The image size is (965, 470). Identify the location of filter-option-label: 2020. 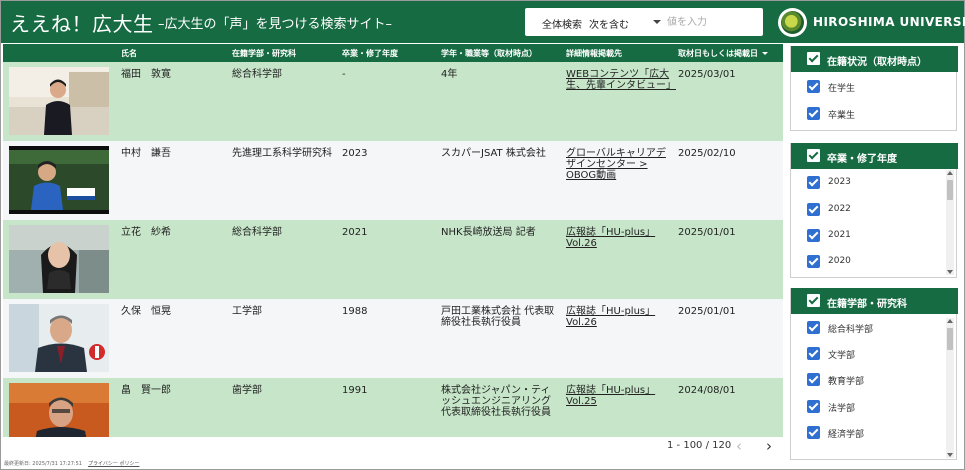
(839, 261).